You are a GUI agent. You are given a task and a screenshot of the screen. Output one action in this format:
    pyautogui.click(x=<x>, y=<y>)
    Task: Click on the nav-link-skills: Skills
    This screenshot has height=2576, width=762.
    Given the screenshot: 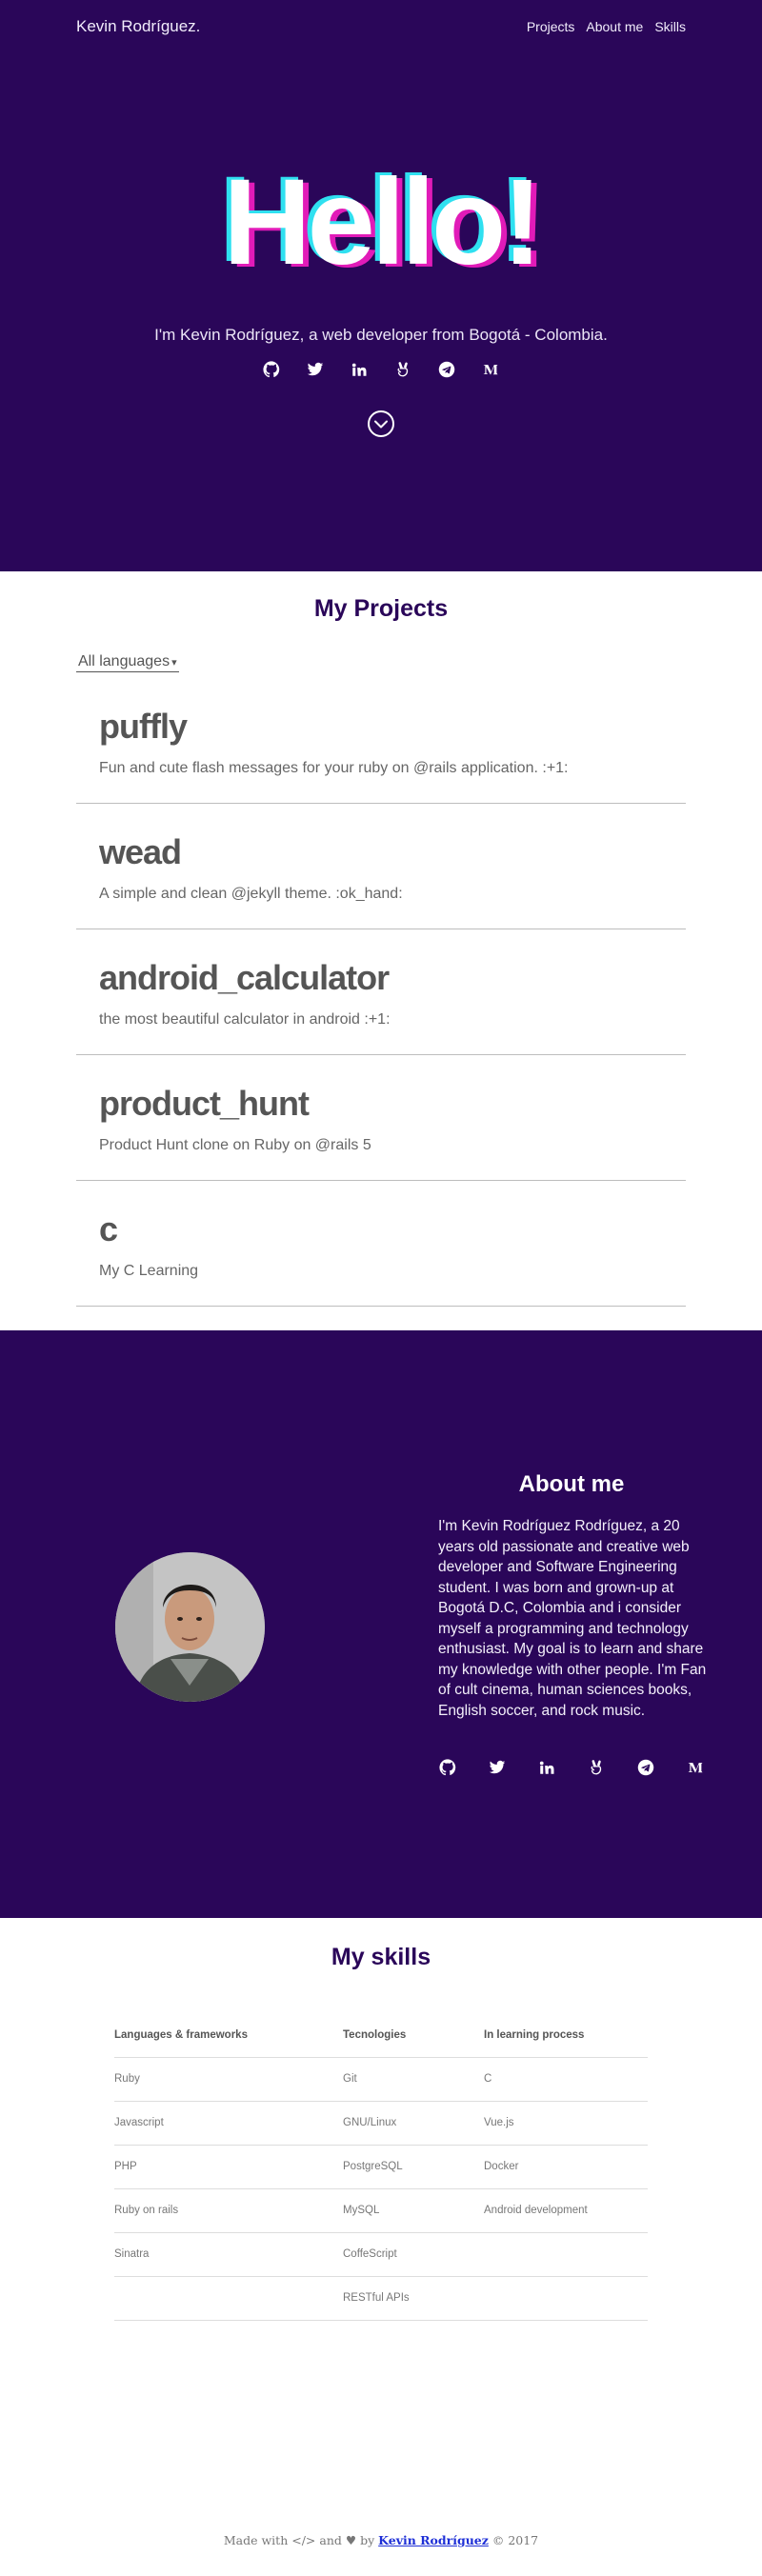 What is the action you would take?
    pyautogui.click(x=670, y=26)
    